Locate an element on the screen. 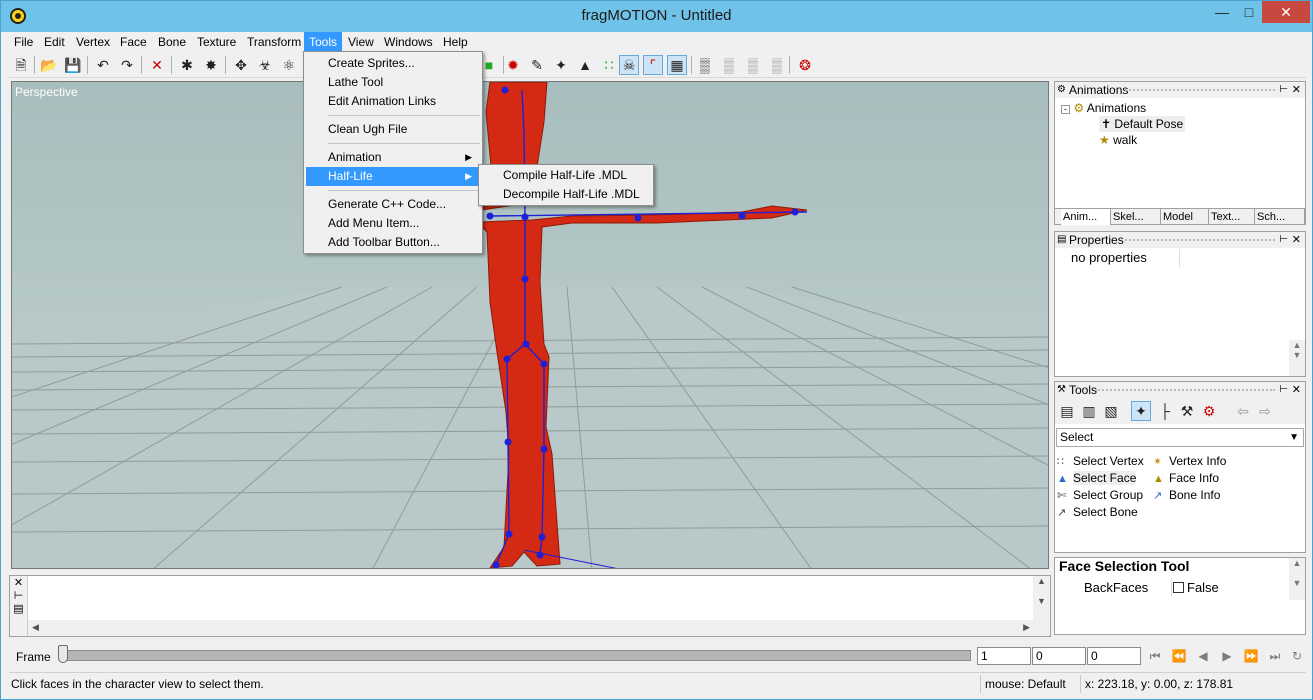 This screenshot has width=1313, height=700. frame-current-field: 1 is located at coordinates (1004, 656).